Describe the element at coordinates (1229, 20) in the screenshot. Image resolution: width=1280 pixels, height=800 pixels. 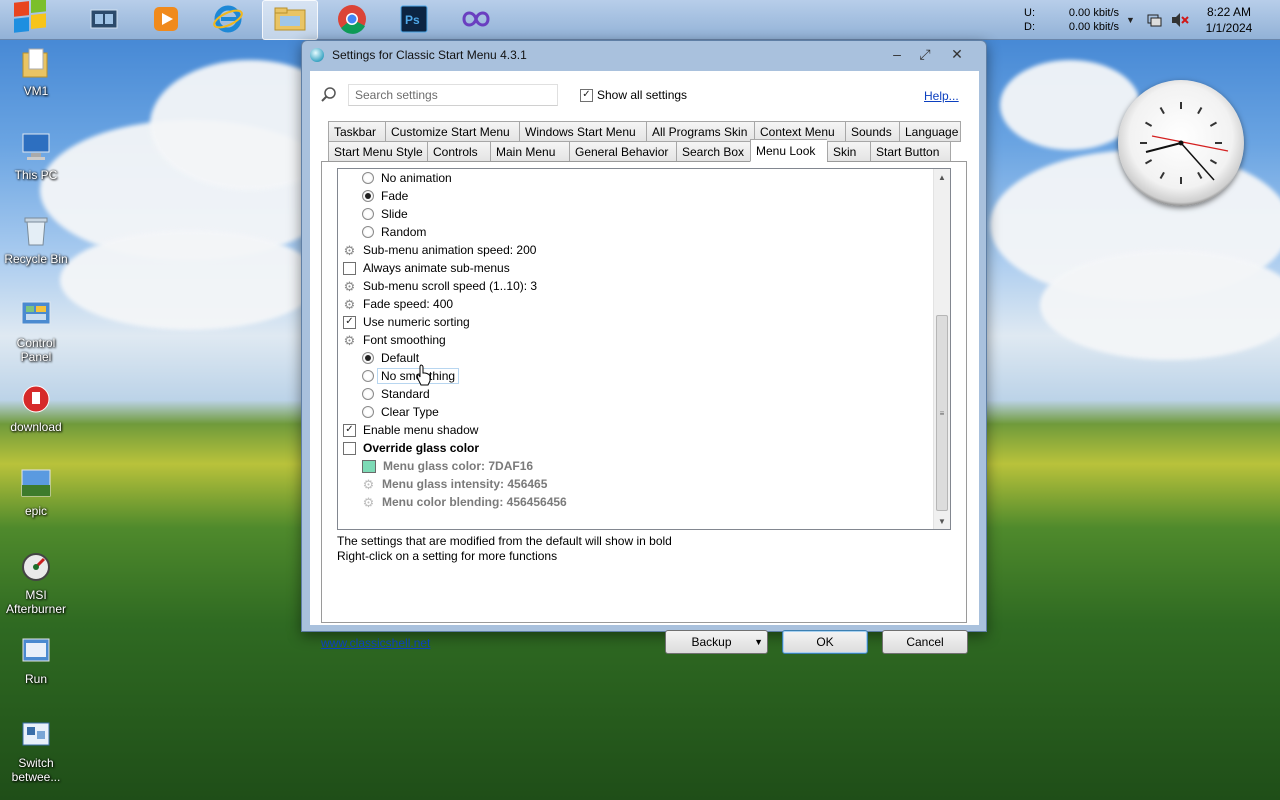
I see `taskbar-clock: 8:22 AM 1/1/2024` at that location.